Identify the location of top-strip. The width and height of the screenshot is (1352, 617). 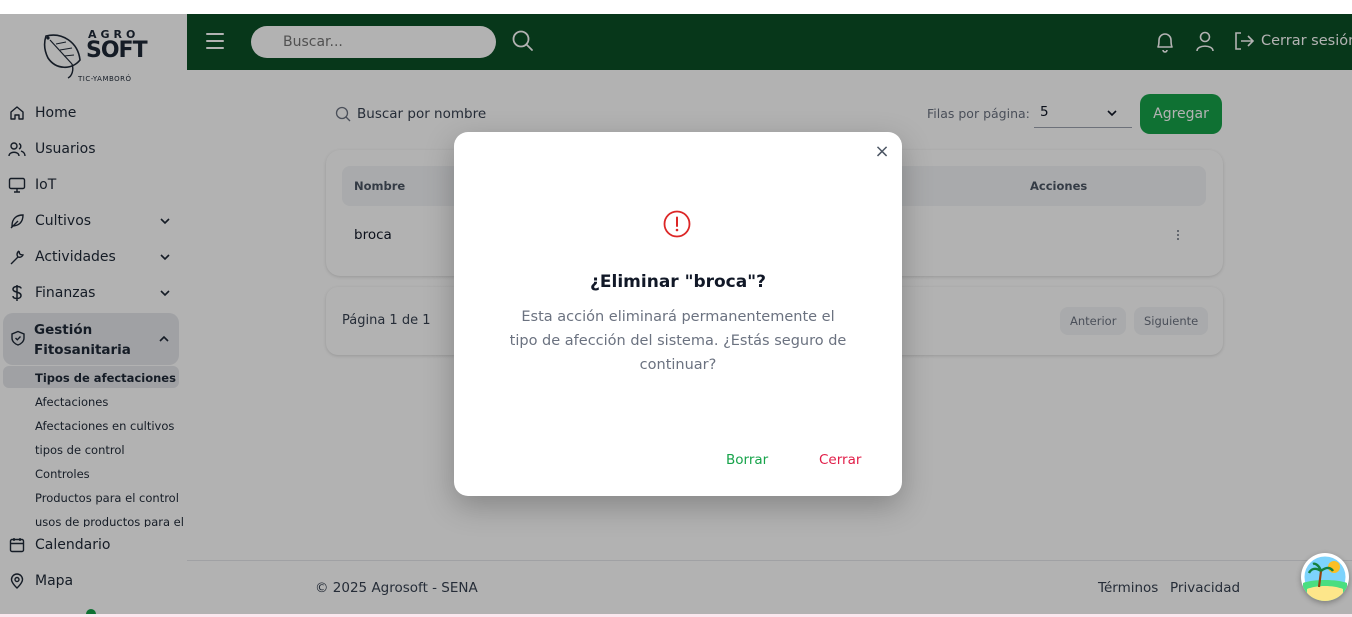
(676, 7).